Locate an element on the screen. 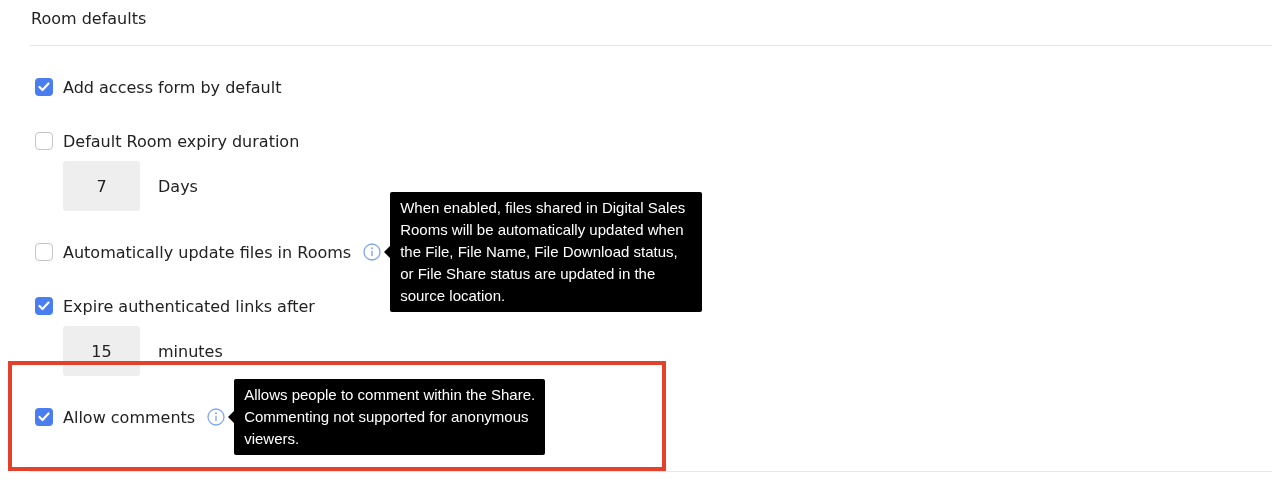 This screenshot has width=1280, height=488. tooltip: When enabled, files shared in Digital Sales Rooms will be automatically updated when the File, File Name, File Download status, or File Share status are updated in the source location. is located at coordinates (546, 252).